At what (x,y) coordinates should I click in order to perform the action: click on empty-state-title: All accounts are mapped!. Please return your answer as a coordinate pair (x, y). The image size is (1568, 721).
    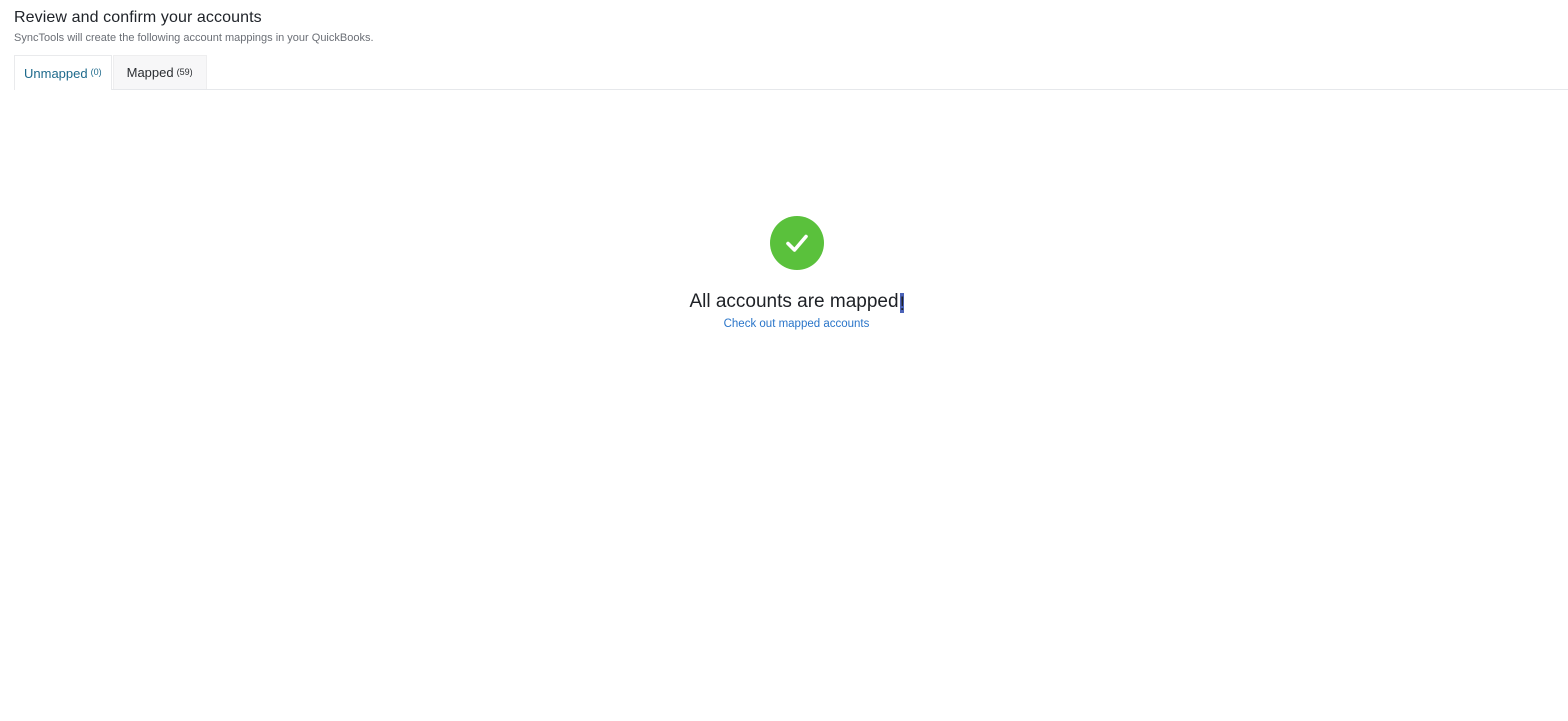
    Looking at the image, I should click on (784, 302).